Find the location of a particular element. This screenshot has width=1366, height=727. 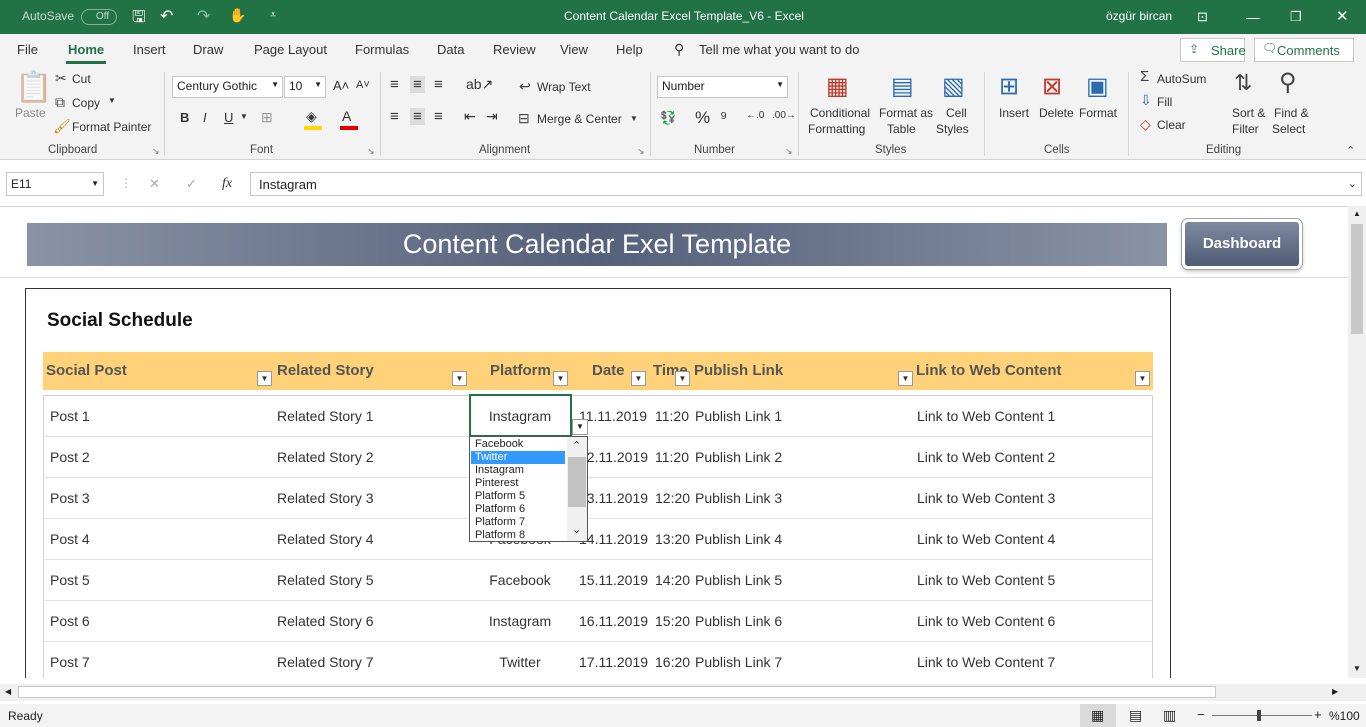

cell-social-post: Post 2 is located at coordinates (70, 457).